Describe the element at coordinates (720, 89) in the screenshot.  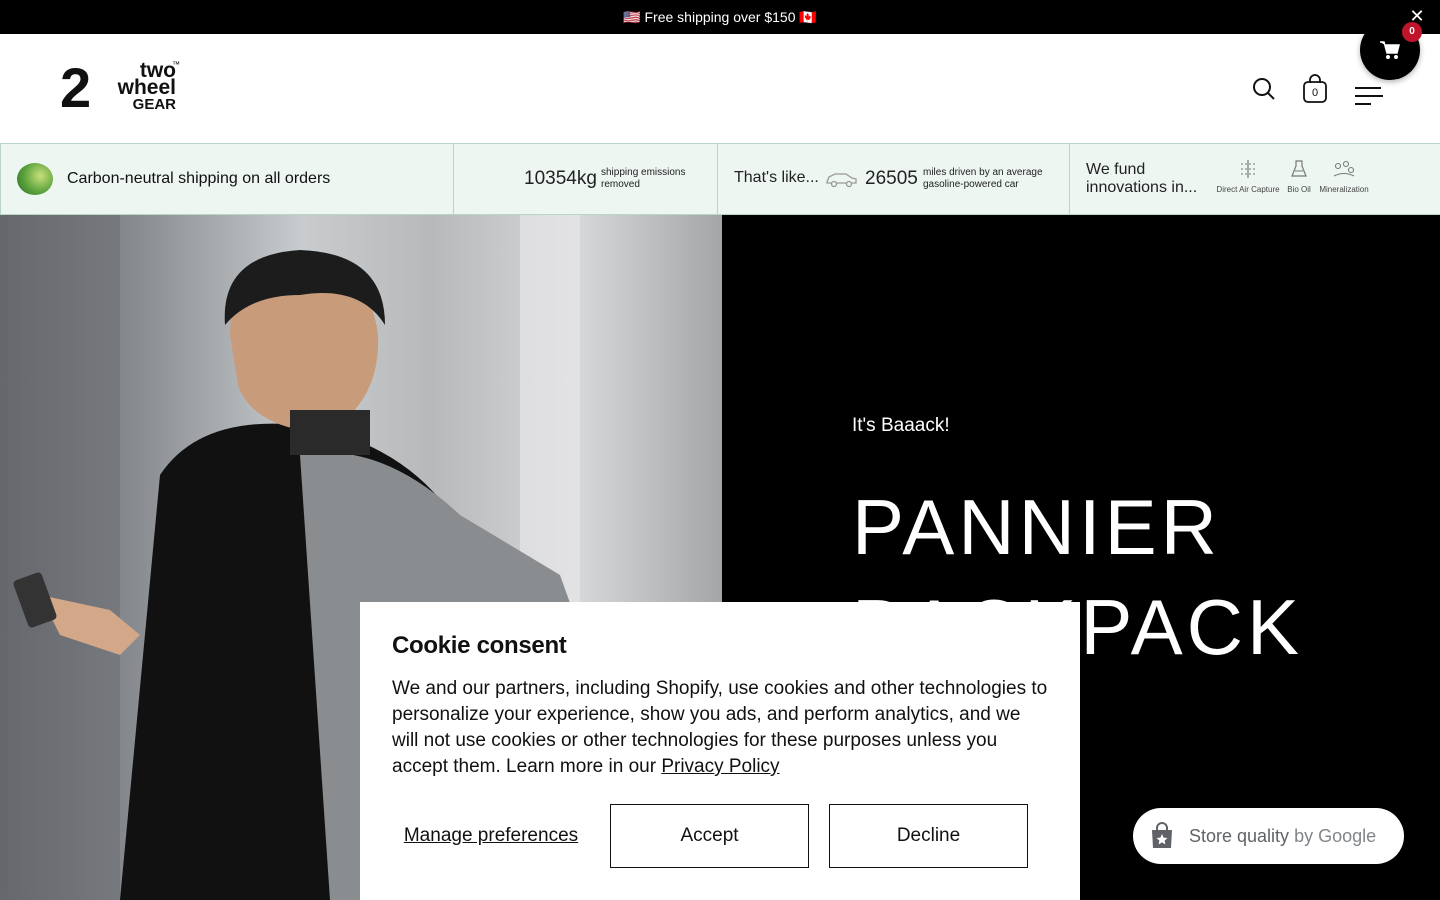
I see `site-header: 2 two wheel GEAR ™ 0` at that location.